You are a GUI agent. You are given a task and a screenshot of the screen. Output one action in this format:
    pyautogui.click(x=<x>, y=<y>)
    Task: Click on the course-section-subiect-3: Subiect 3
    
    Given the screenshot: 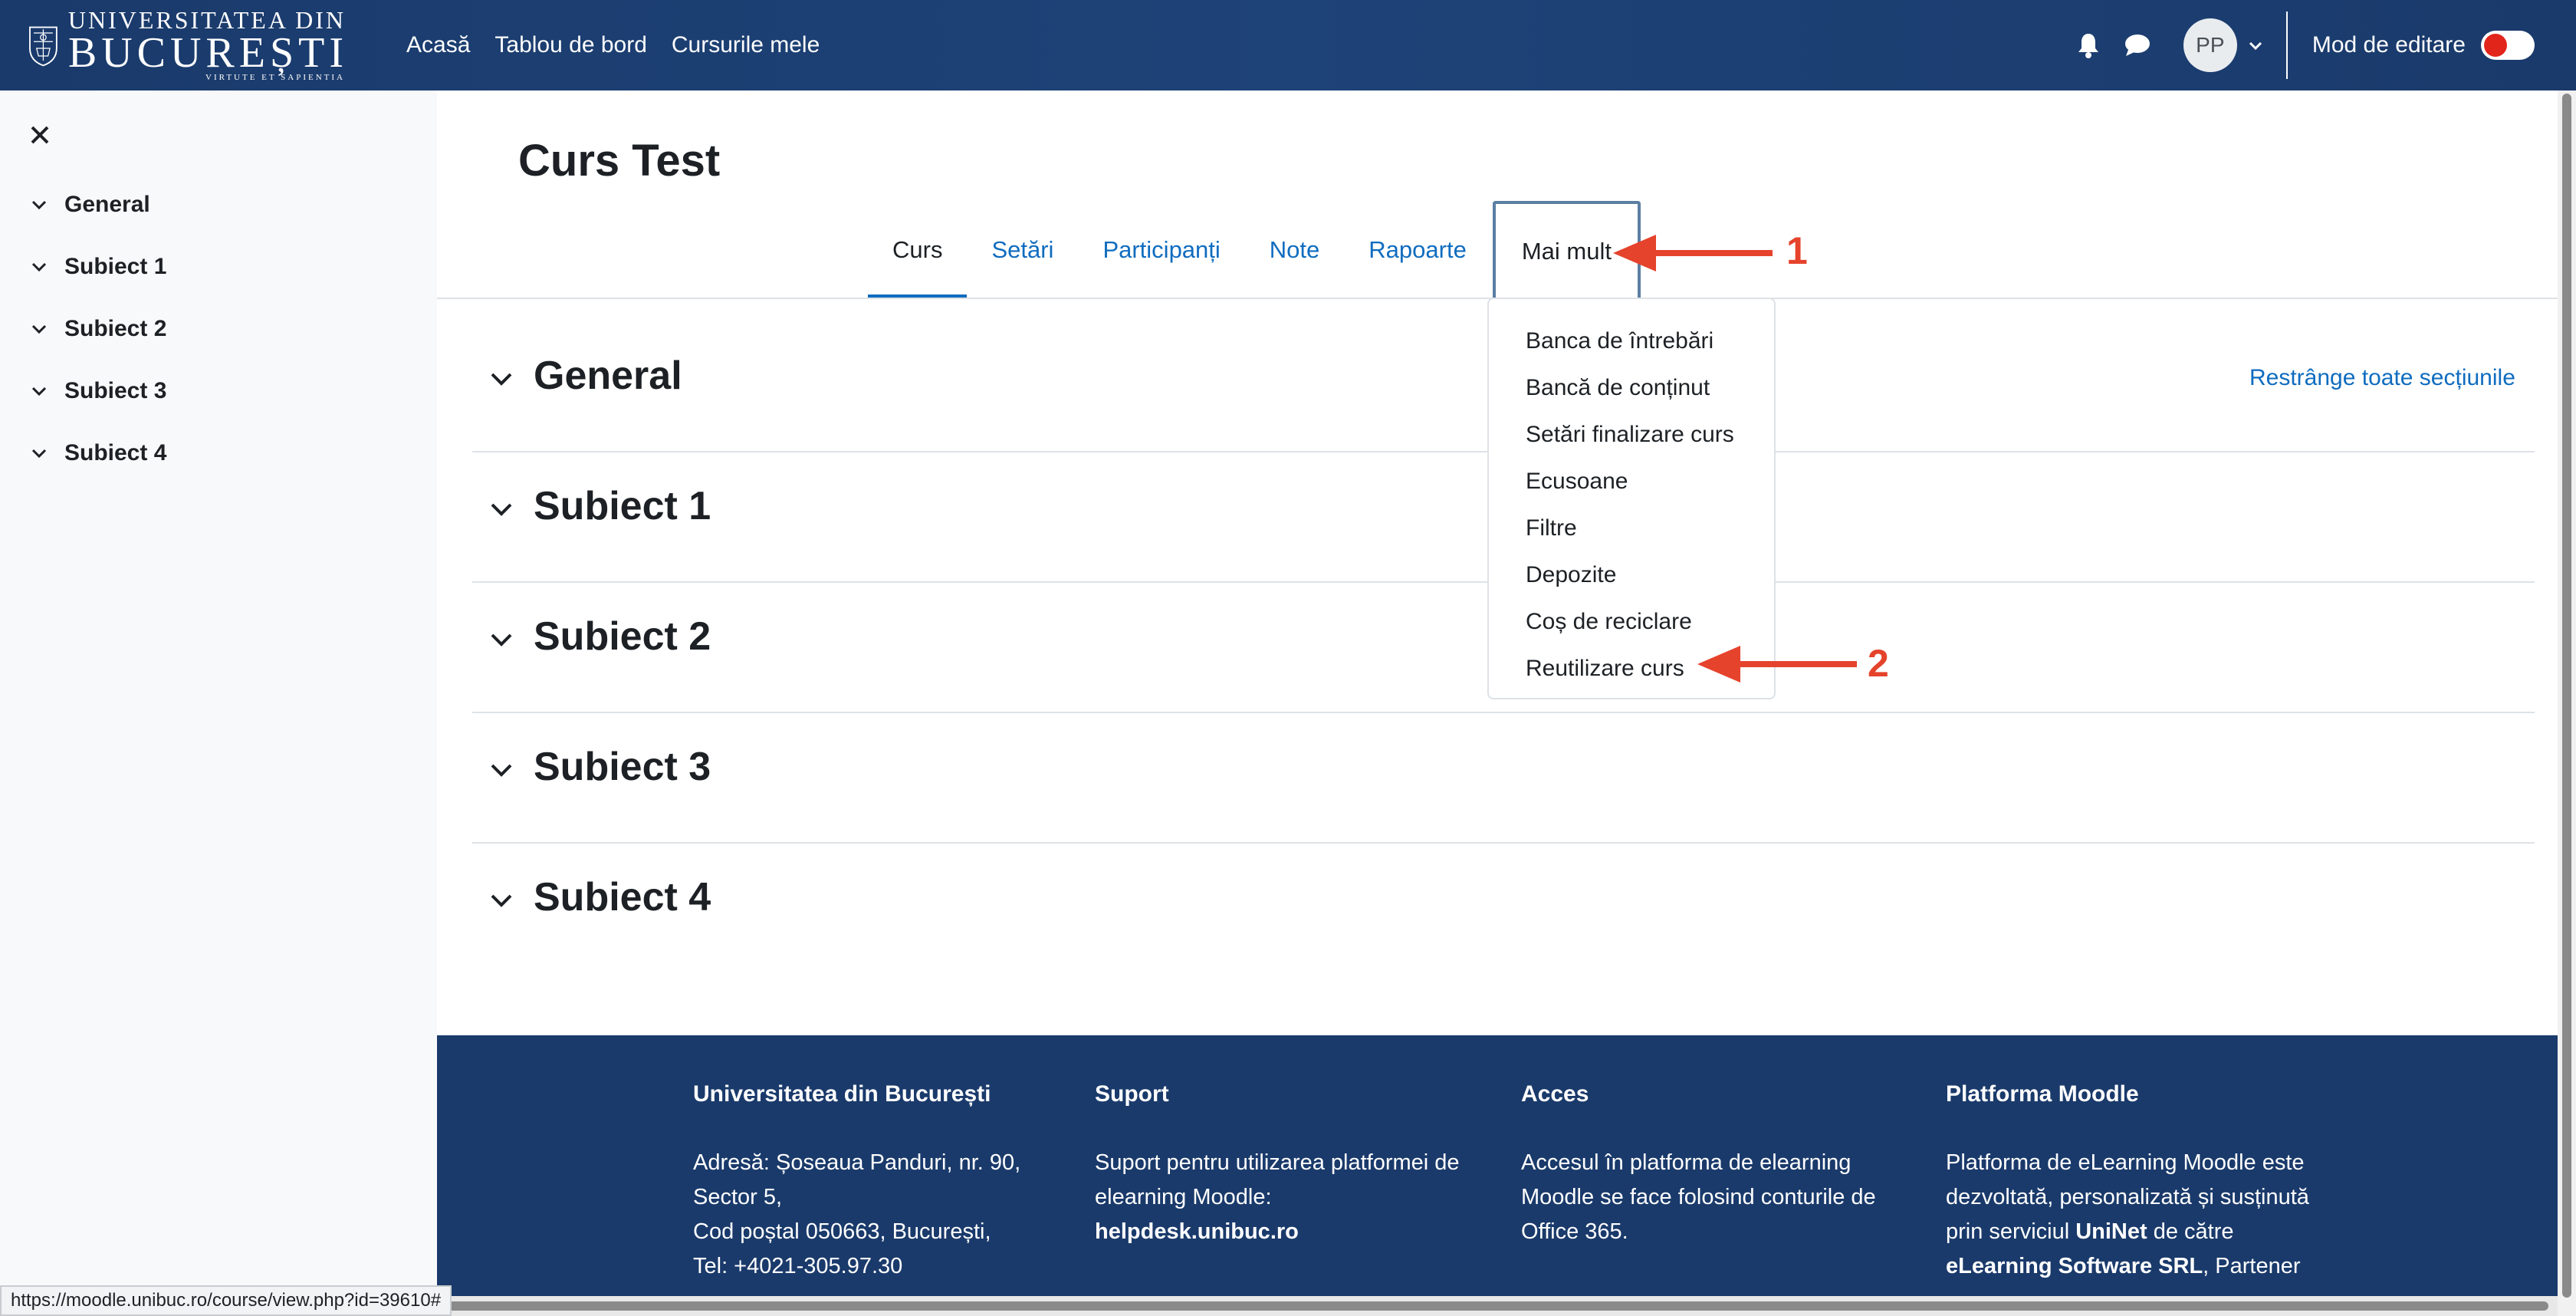 What is the action you would take?
    pyautogui.click(x=1504, y=778)
    